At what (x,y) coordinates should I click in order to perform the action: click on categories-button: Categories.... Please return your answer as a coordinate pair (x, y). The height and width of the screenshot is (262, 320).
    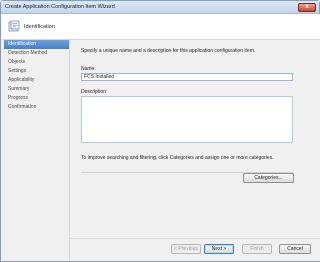
    Looking at the image, I should click on (268, 178).